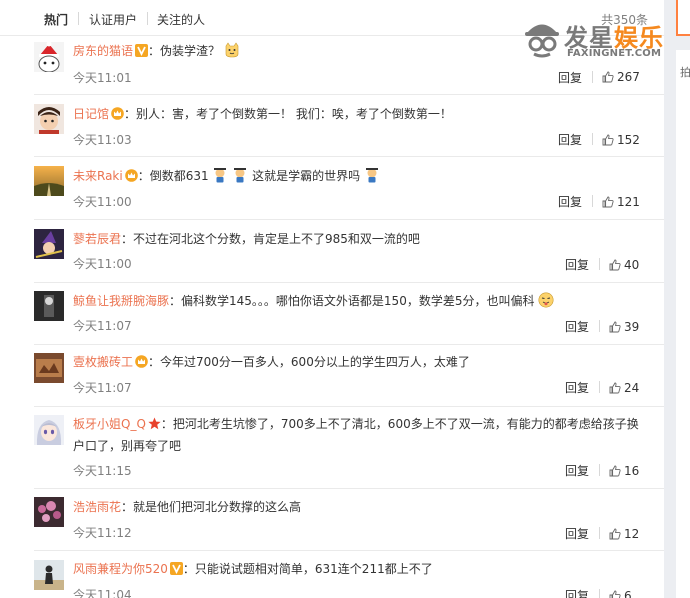 The height and width of the screenshot is (598, 690). I want to click on cat-face-emoji-icon, so click(232, 50).